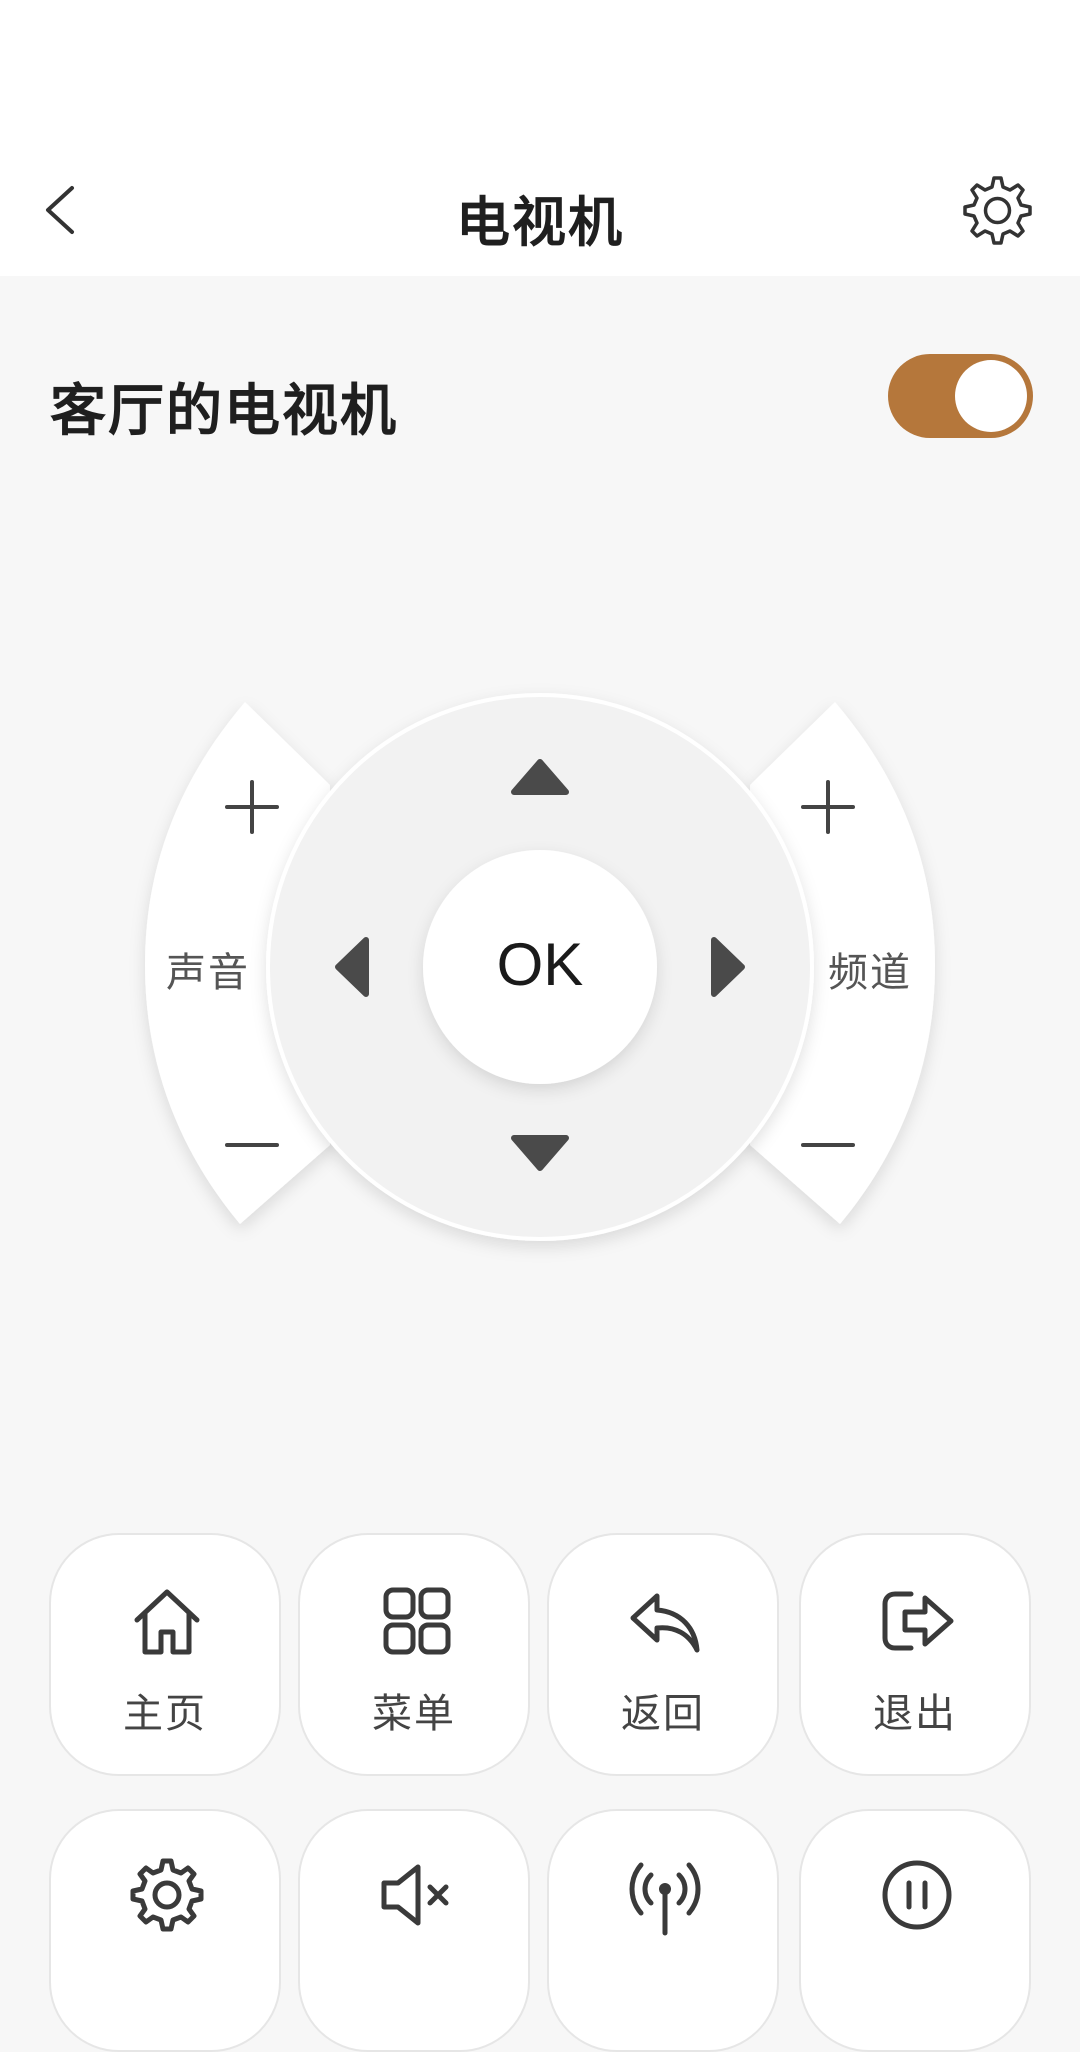  What do you see at coordinates (918, 1621) in the screenshot?
I see `exit-icon` at bounding box center [918, 1621].